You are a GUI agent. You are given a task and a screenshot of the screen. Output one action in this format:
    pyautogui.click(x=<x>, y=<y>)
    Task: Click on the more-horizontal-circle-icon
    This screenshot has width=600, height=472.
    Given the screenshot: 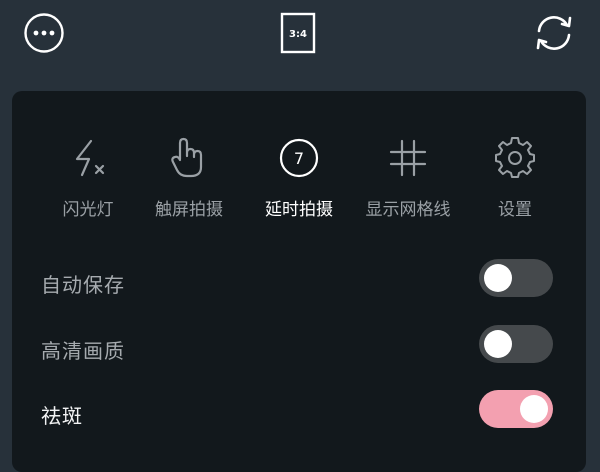 What is the action you would take?
    pyautogui.click(x=44, y=33)
    